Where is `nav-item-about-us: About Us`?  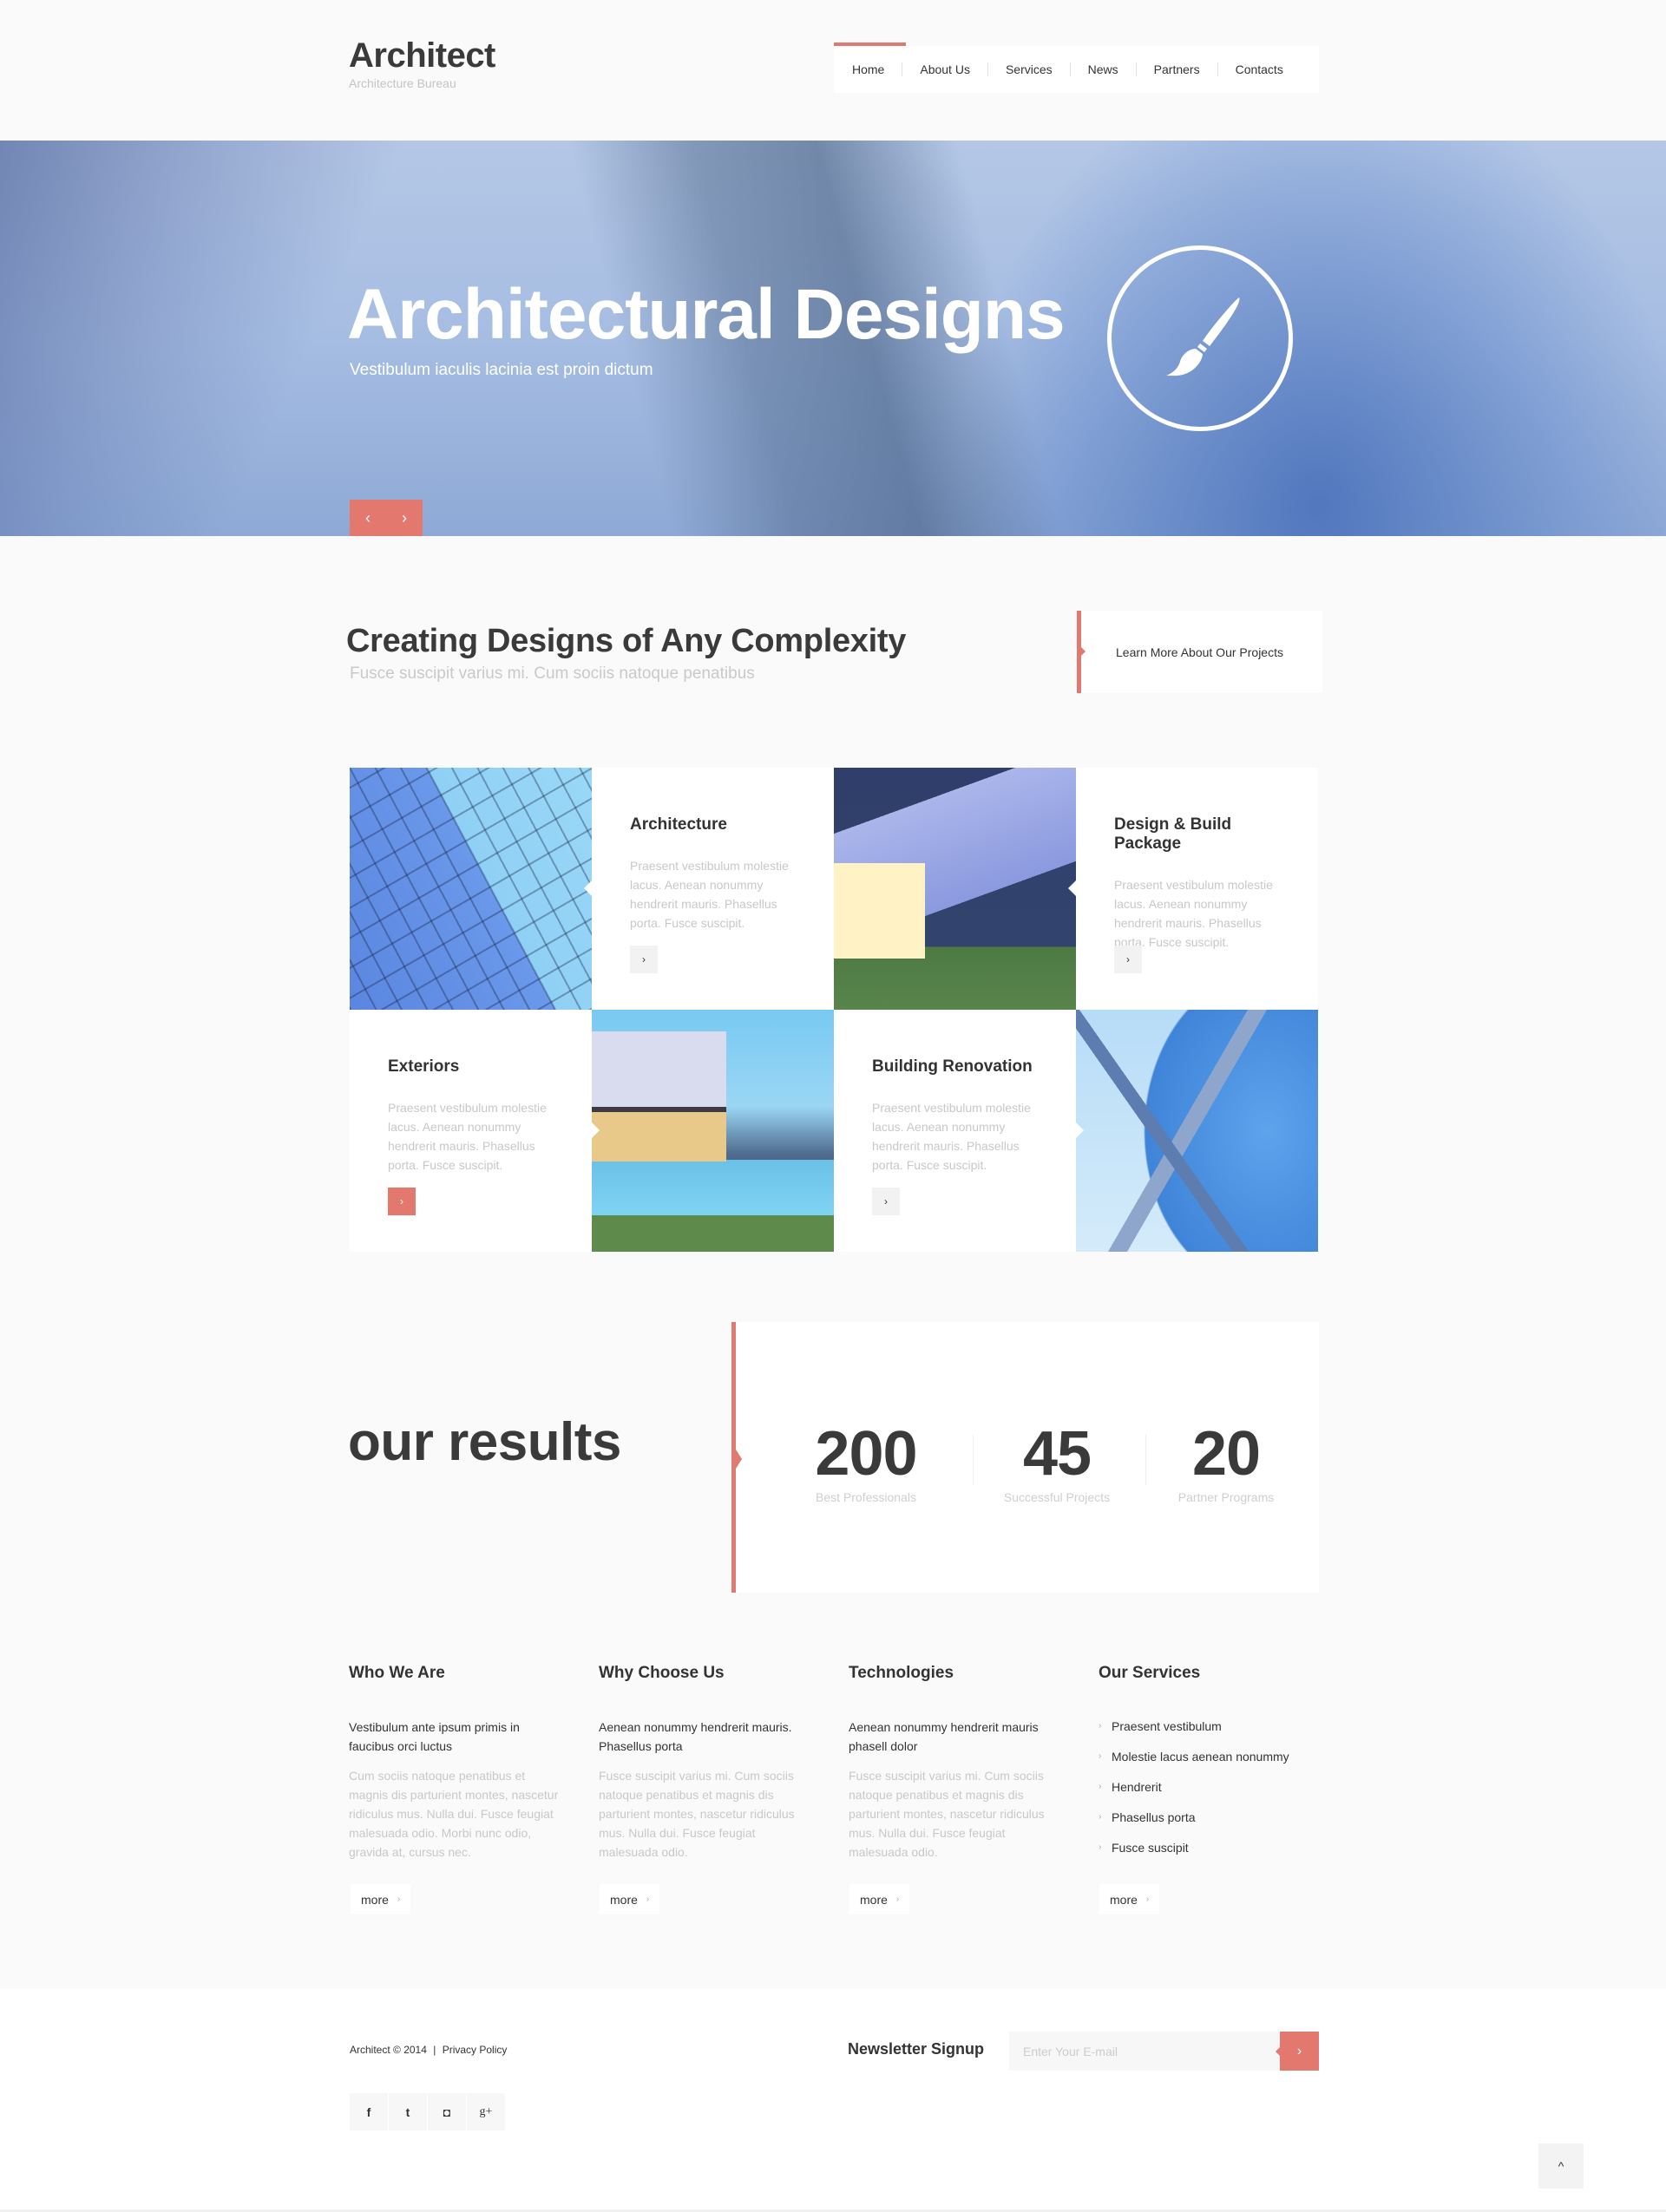 nav-item-about-us: About Us is located at coordinates (945, 69).